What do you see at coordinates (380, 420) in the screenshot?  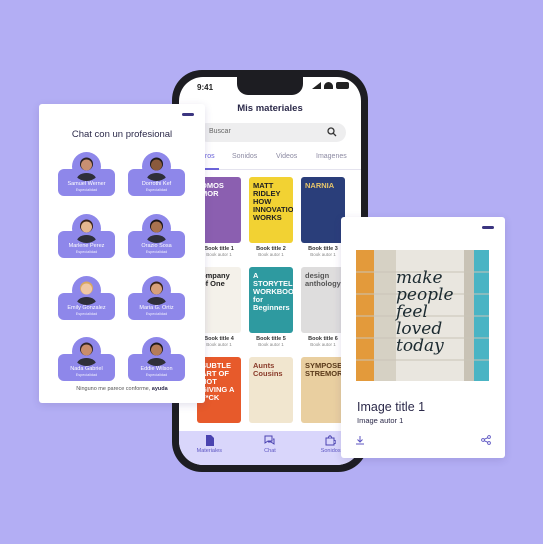 I see `image-author: Image autor 1` at bounding box center [380, 420].